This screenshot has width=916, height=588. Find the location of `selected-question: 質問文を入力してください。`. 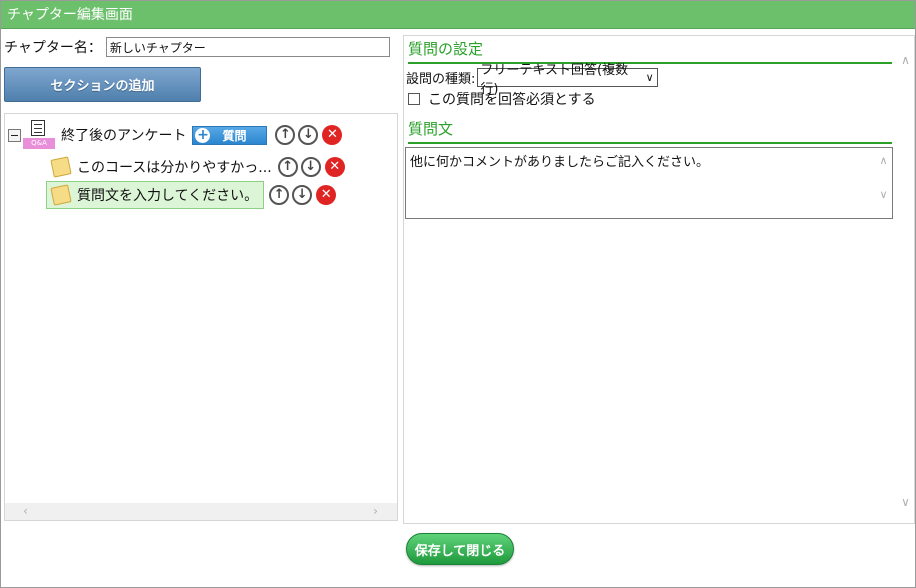

selected-question: 質問文を入力してください。 is located at coordinates (155, 195).